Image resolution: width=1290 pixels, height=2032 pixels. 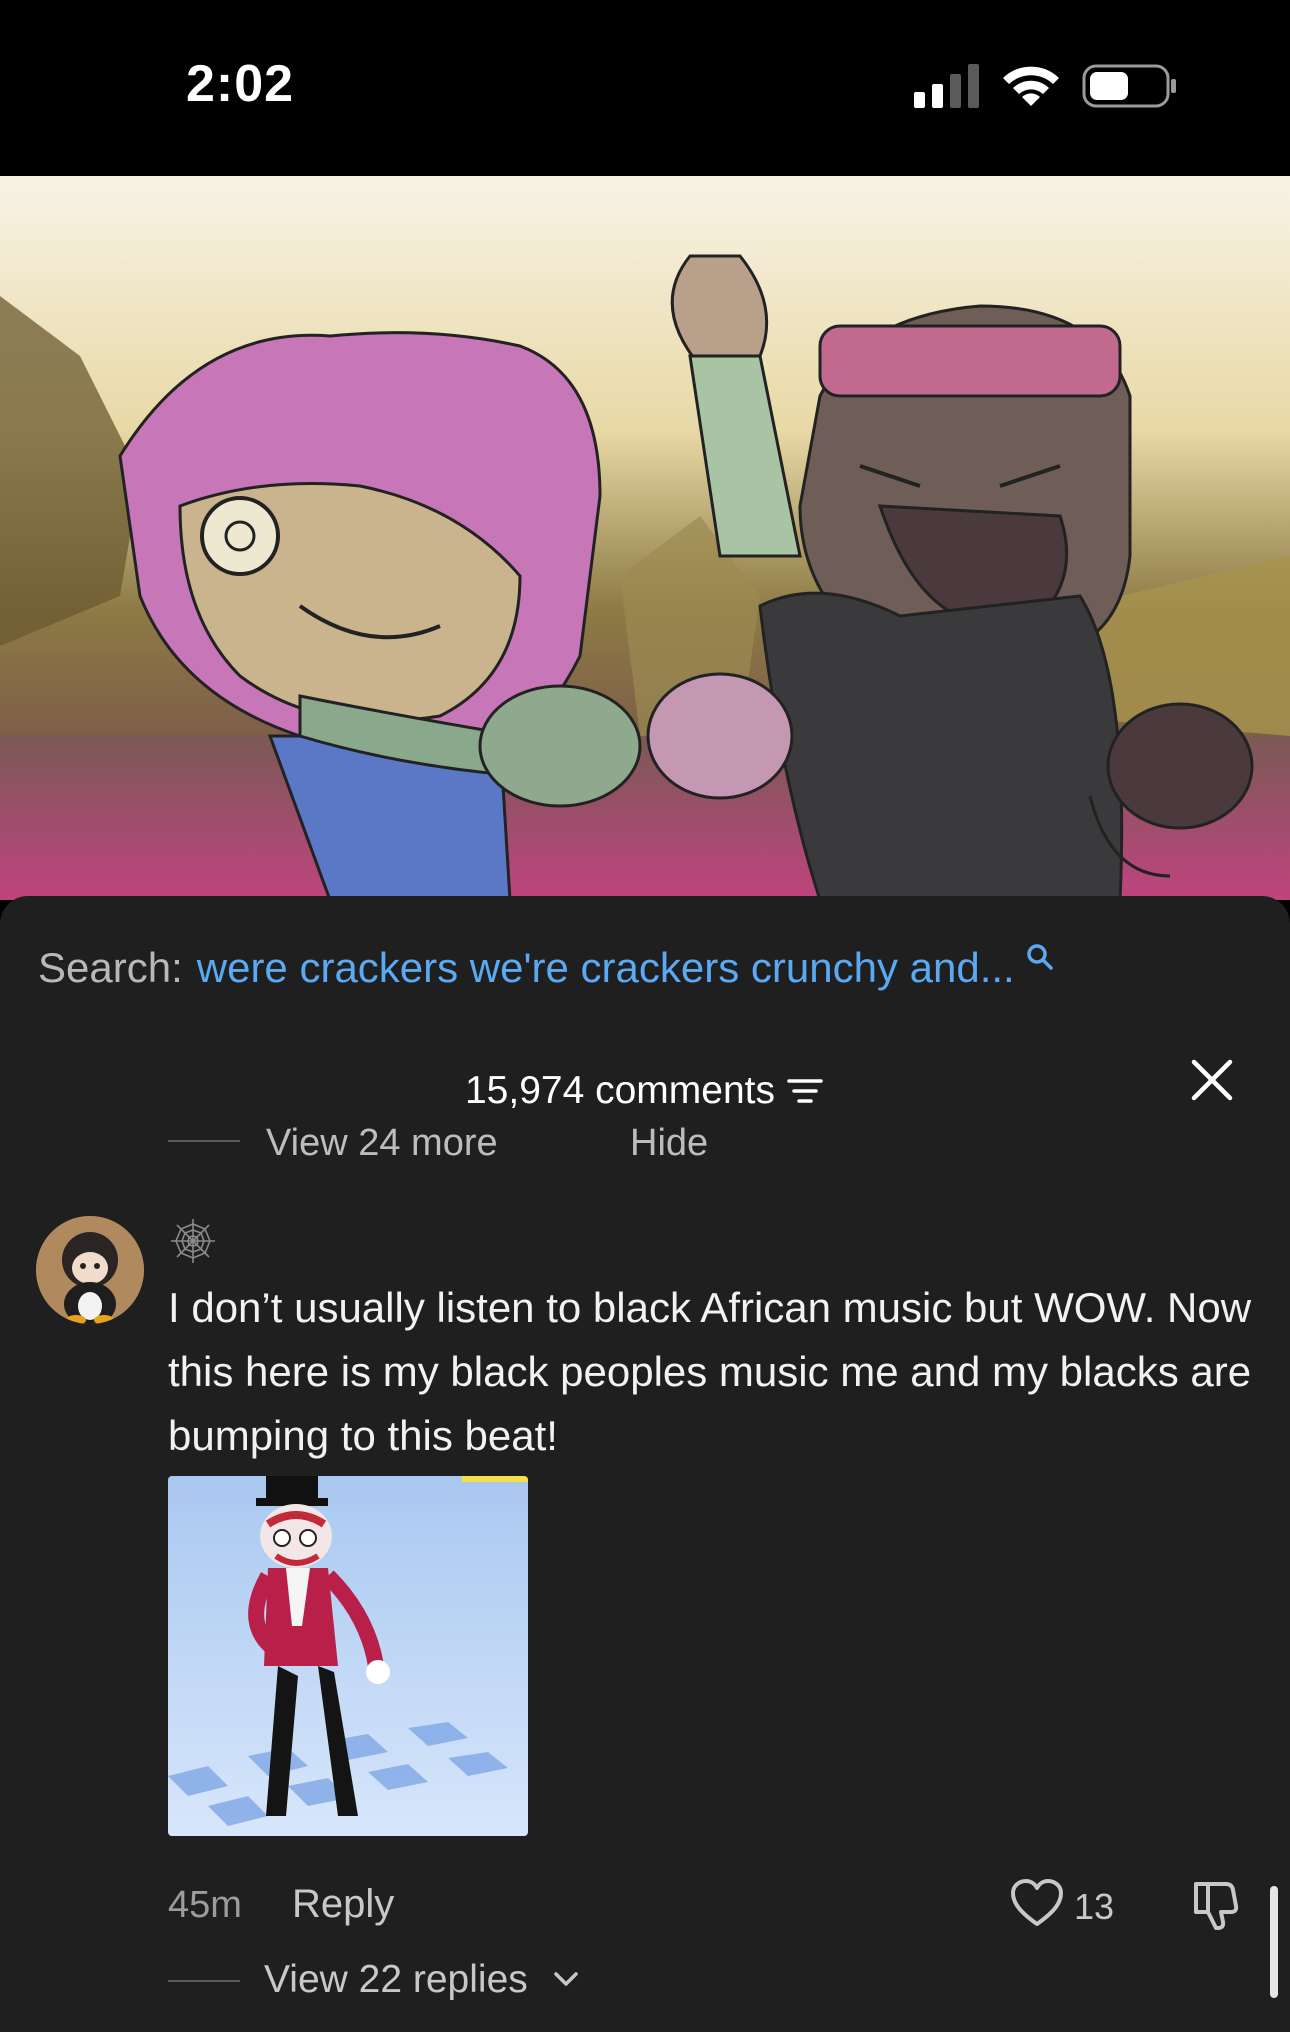 What do you see at coordinates (193, 1241) in the screenshot?
I see `spiderweb-icon` at bounding box center [193, 1241].